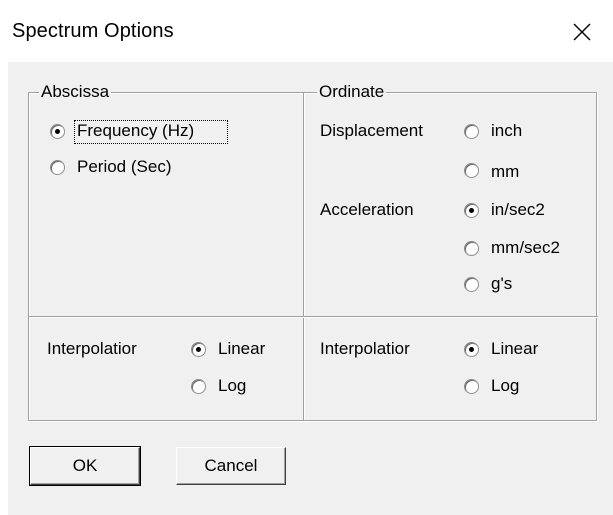 Image resolution: width=613 pixels, height=515 pixels. Describe the element at coordinates (501, 284) in the screenshot. I see `label-gs: g's` at that location.